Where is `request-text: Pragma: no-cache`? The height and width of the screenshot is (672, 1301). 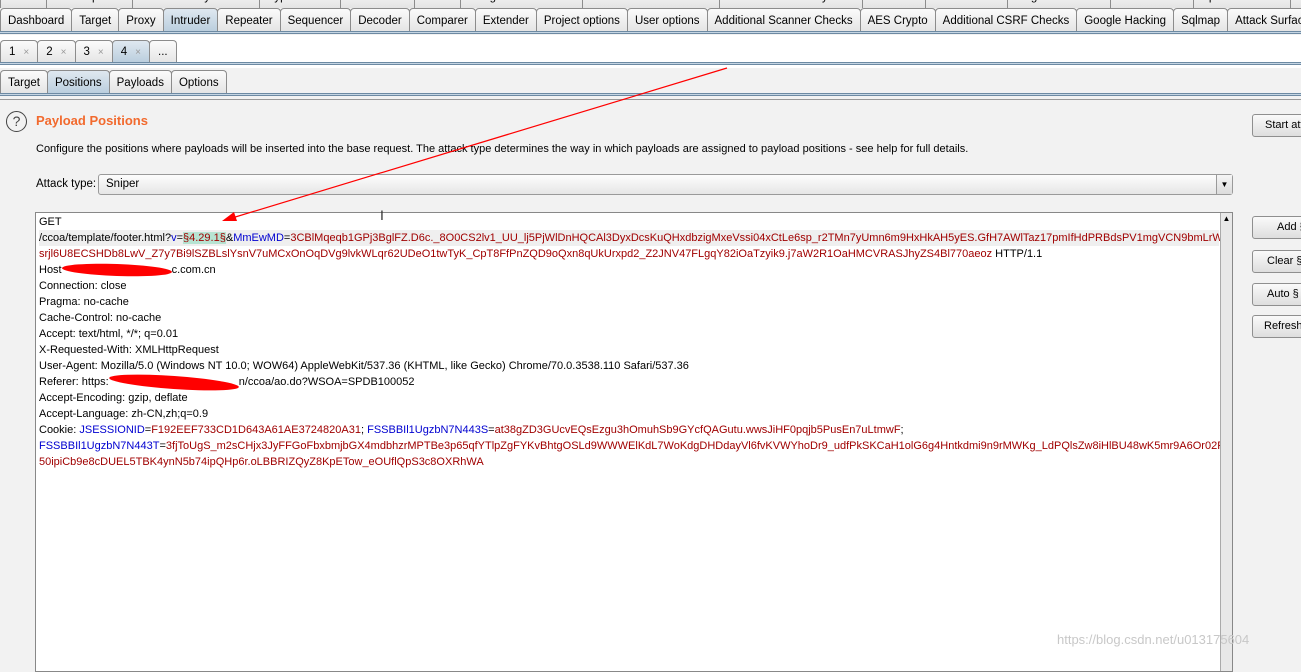
request-text: Pragma: no-cache is located at coordinates (84, 302).